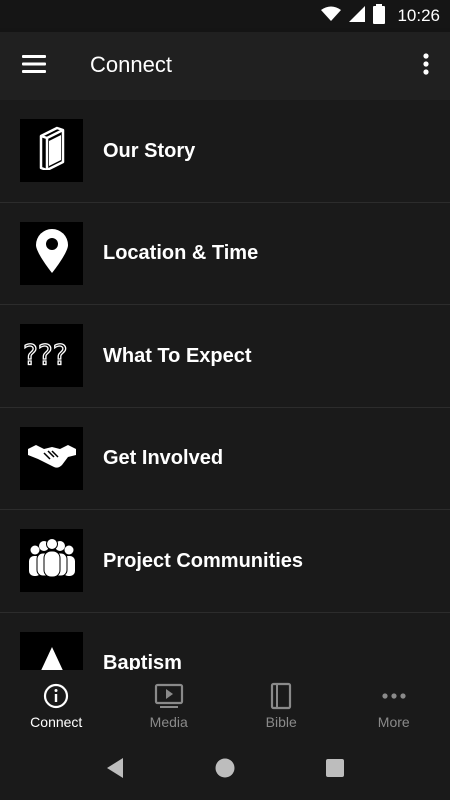 The image size is (450, 800). I want to click on status-time: 10:26, so click(418, 15).